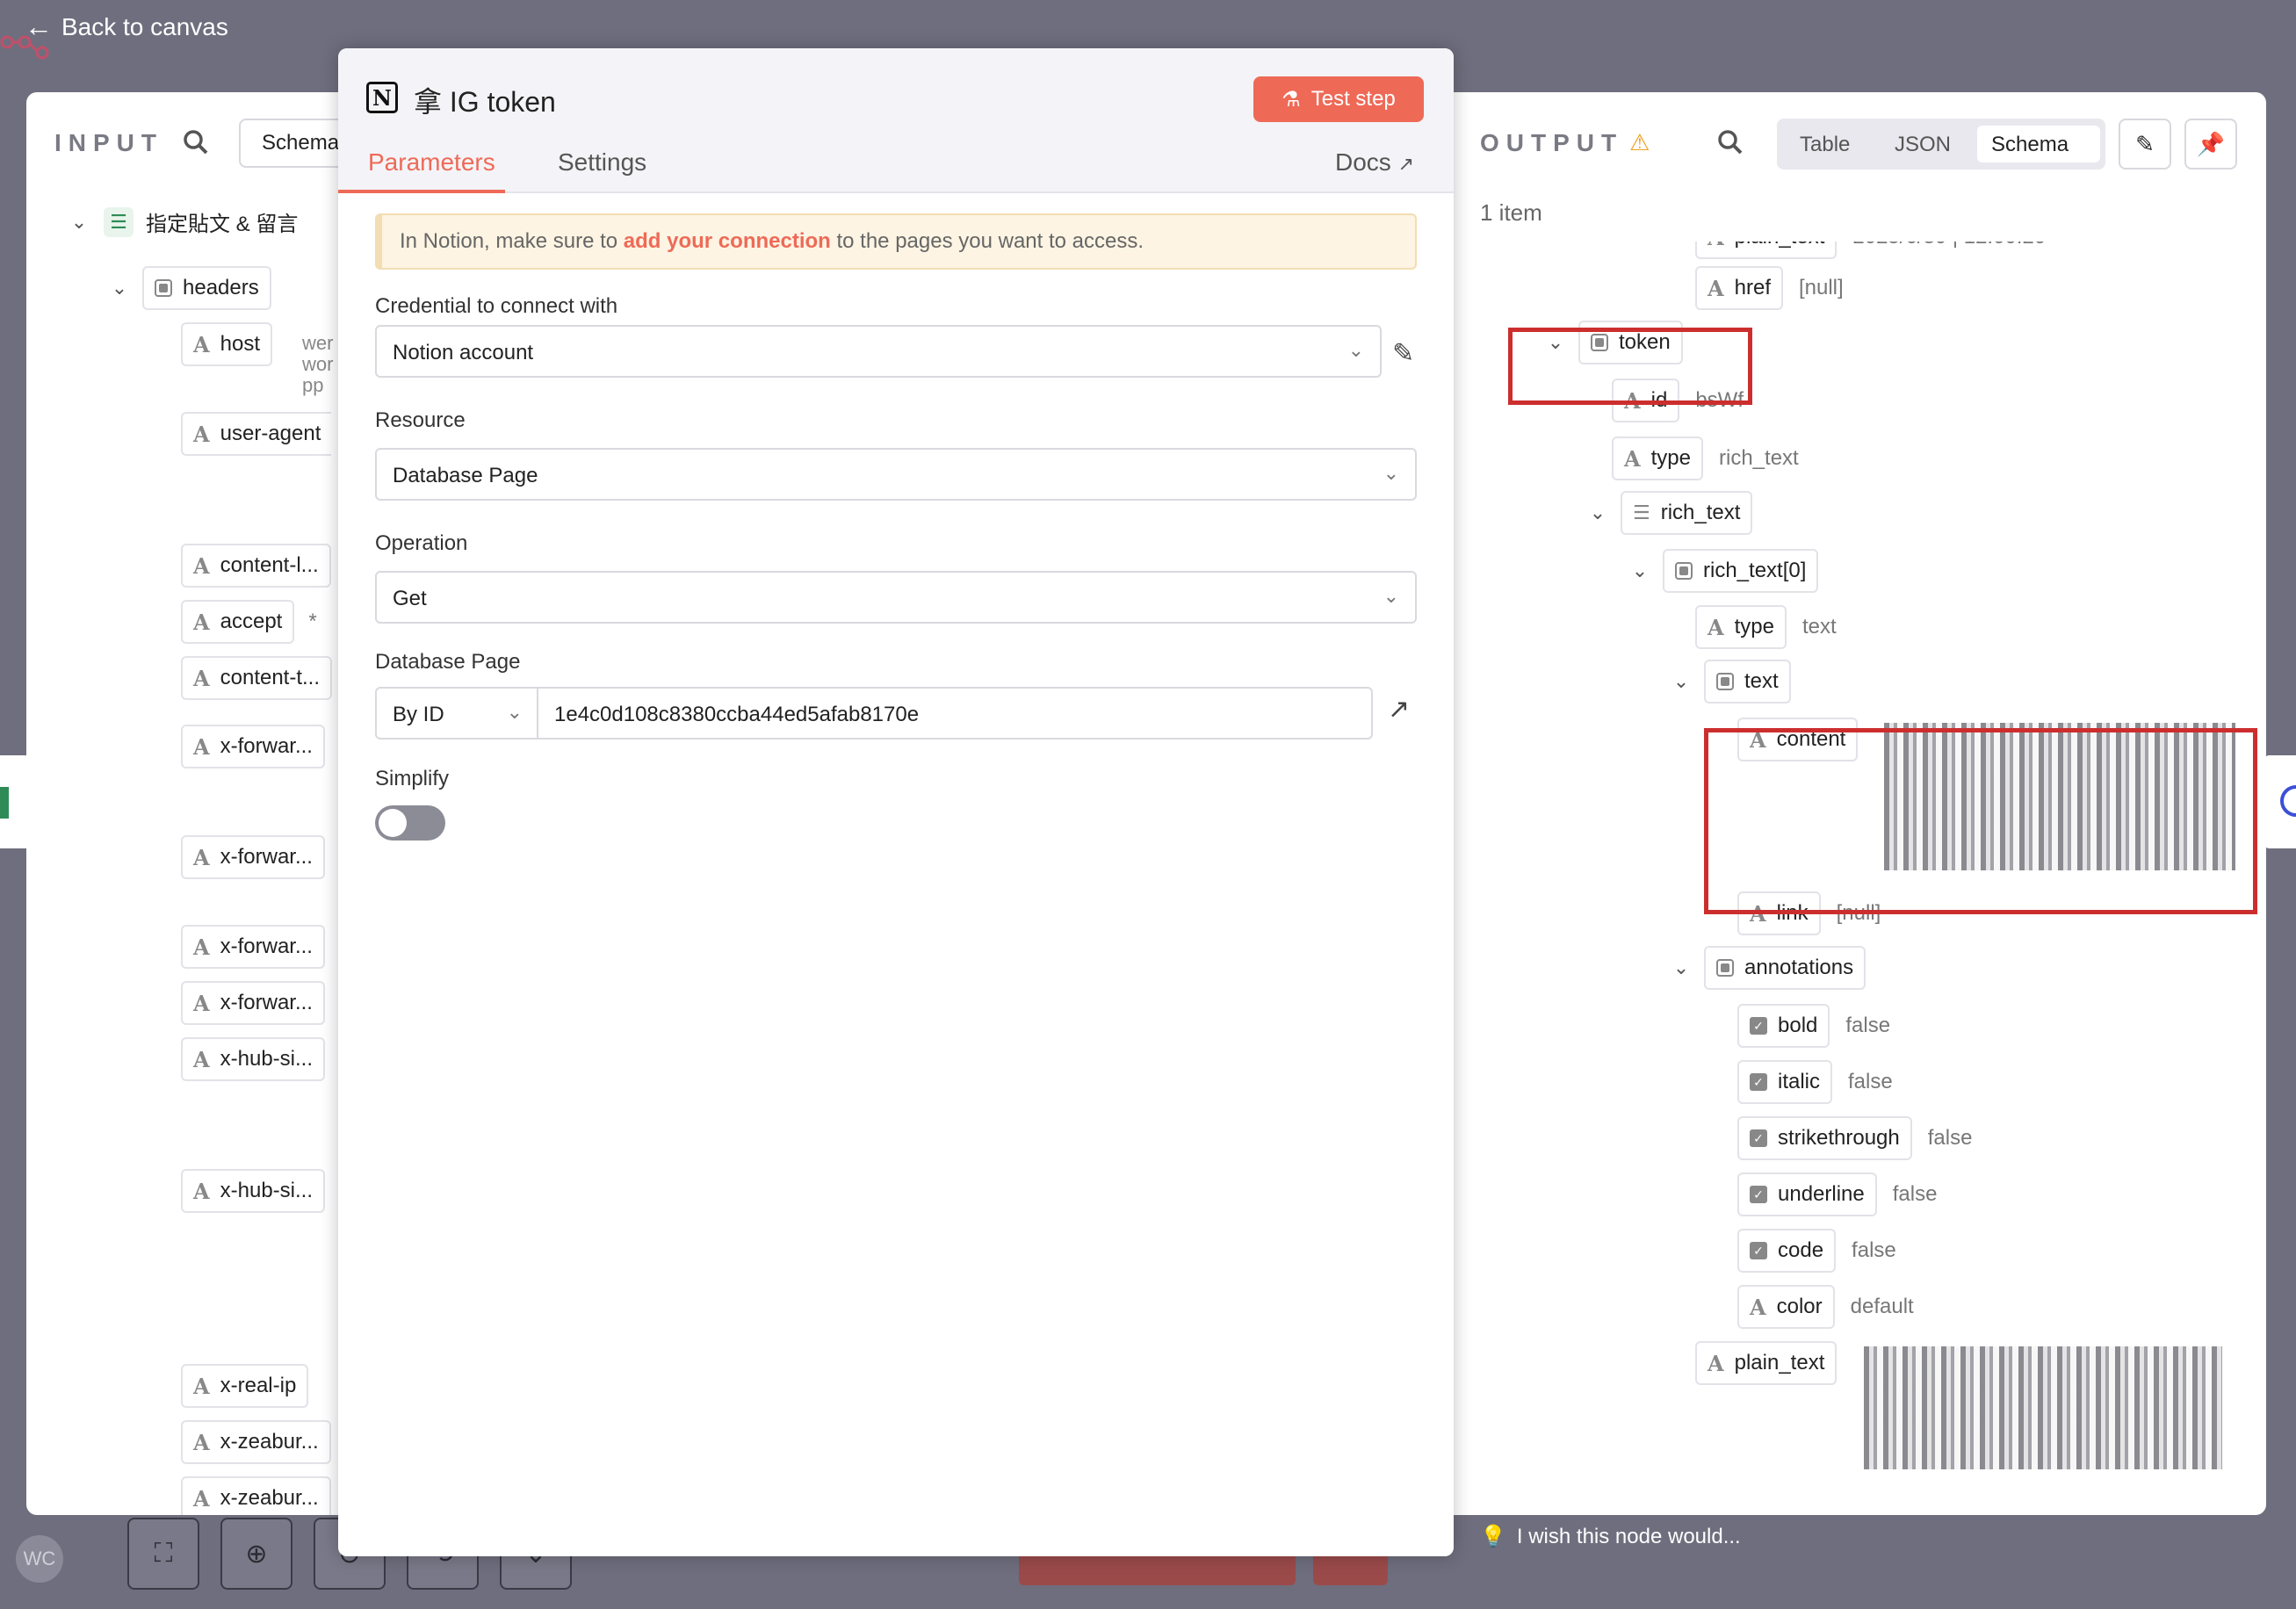  I want to click on right-node-tab, so click(2279, 801).